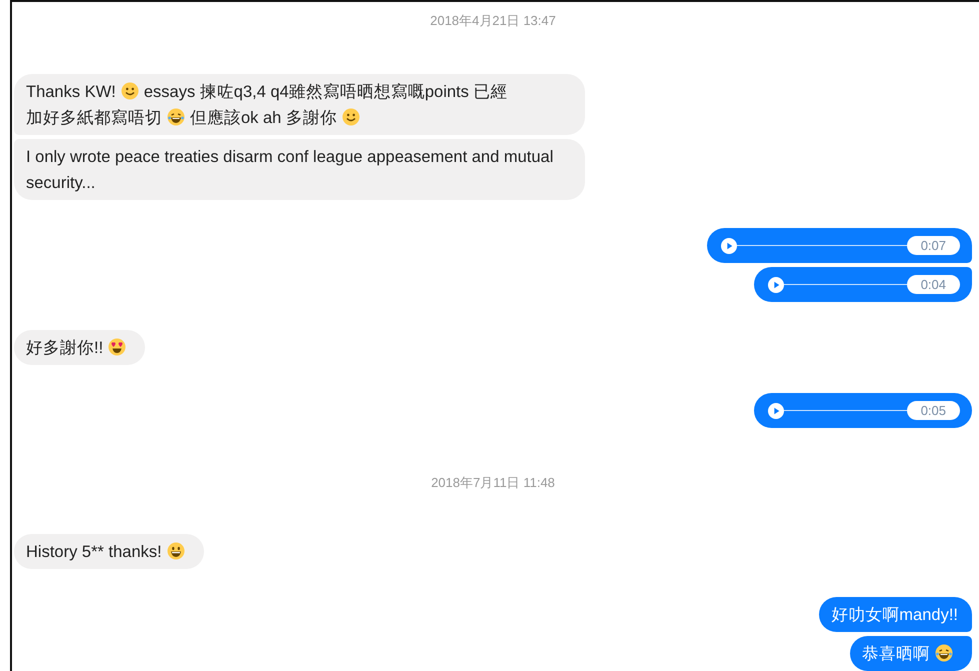 The width and height of the screenshot is (979, 671). Describe the element at coordinates (65, 348) in the screenshot. I see `message-text: 好多謝你!!` at that location.